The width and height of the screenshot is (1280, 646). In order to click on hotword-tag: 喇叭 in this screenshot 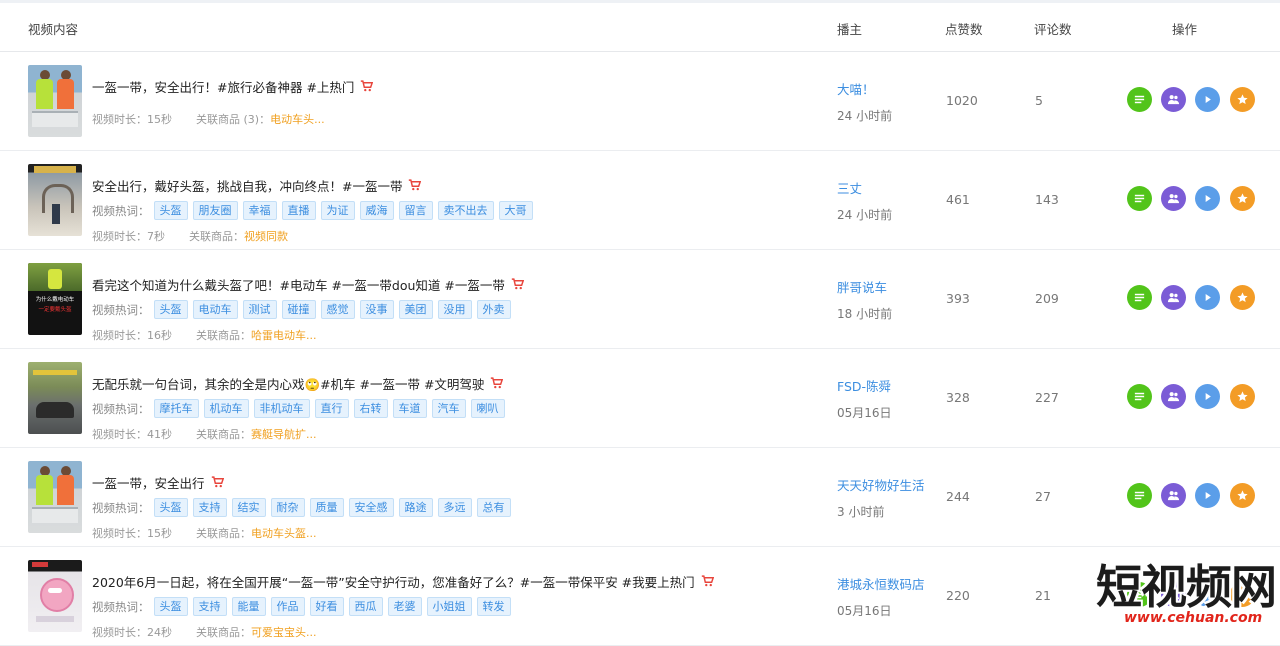, I will do `click(487, 408)`.